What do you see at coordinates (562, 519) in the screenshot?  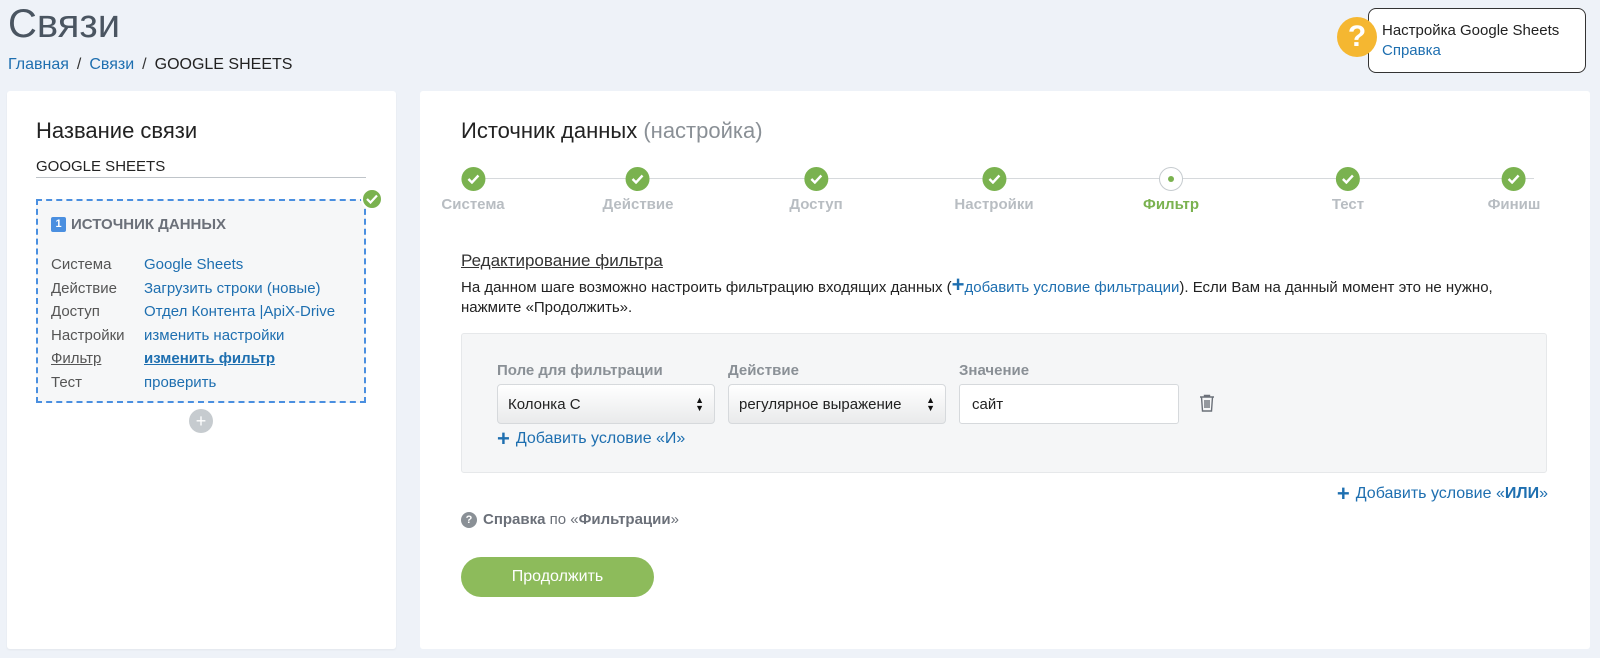 I see `help-text-mid: по «` at bounding box center [562, 519].